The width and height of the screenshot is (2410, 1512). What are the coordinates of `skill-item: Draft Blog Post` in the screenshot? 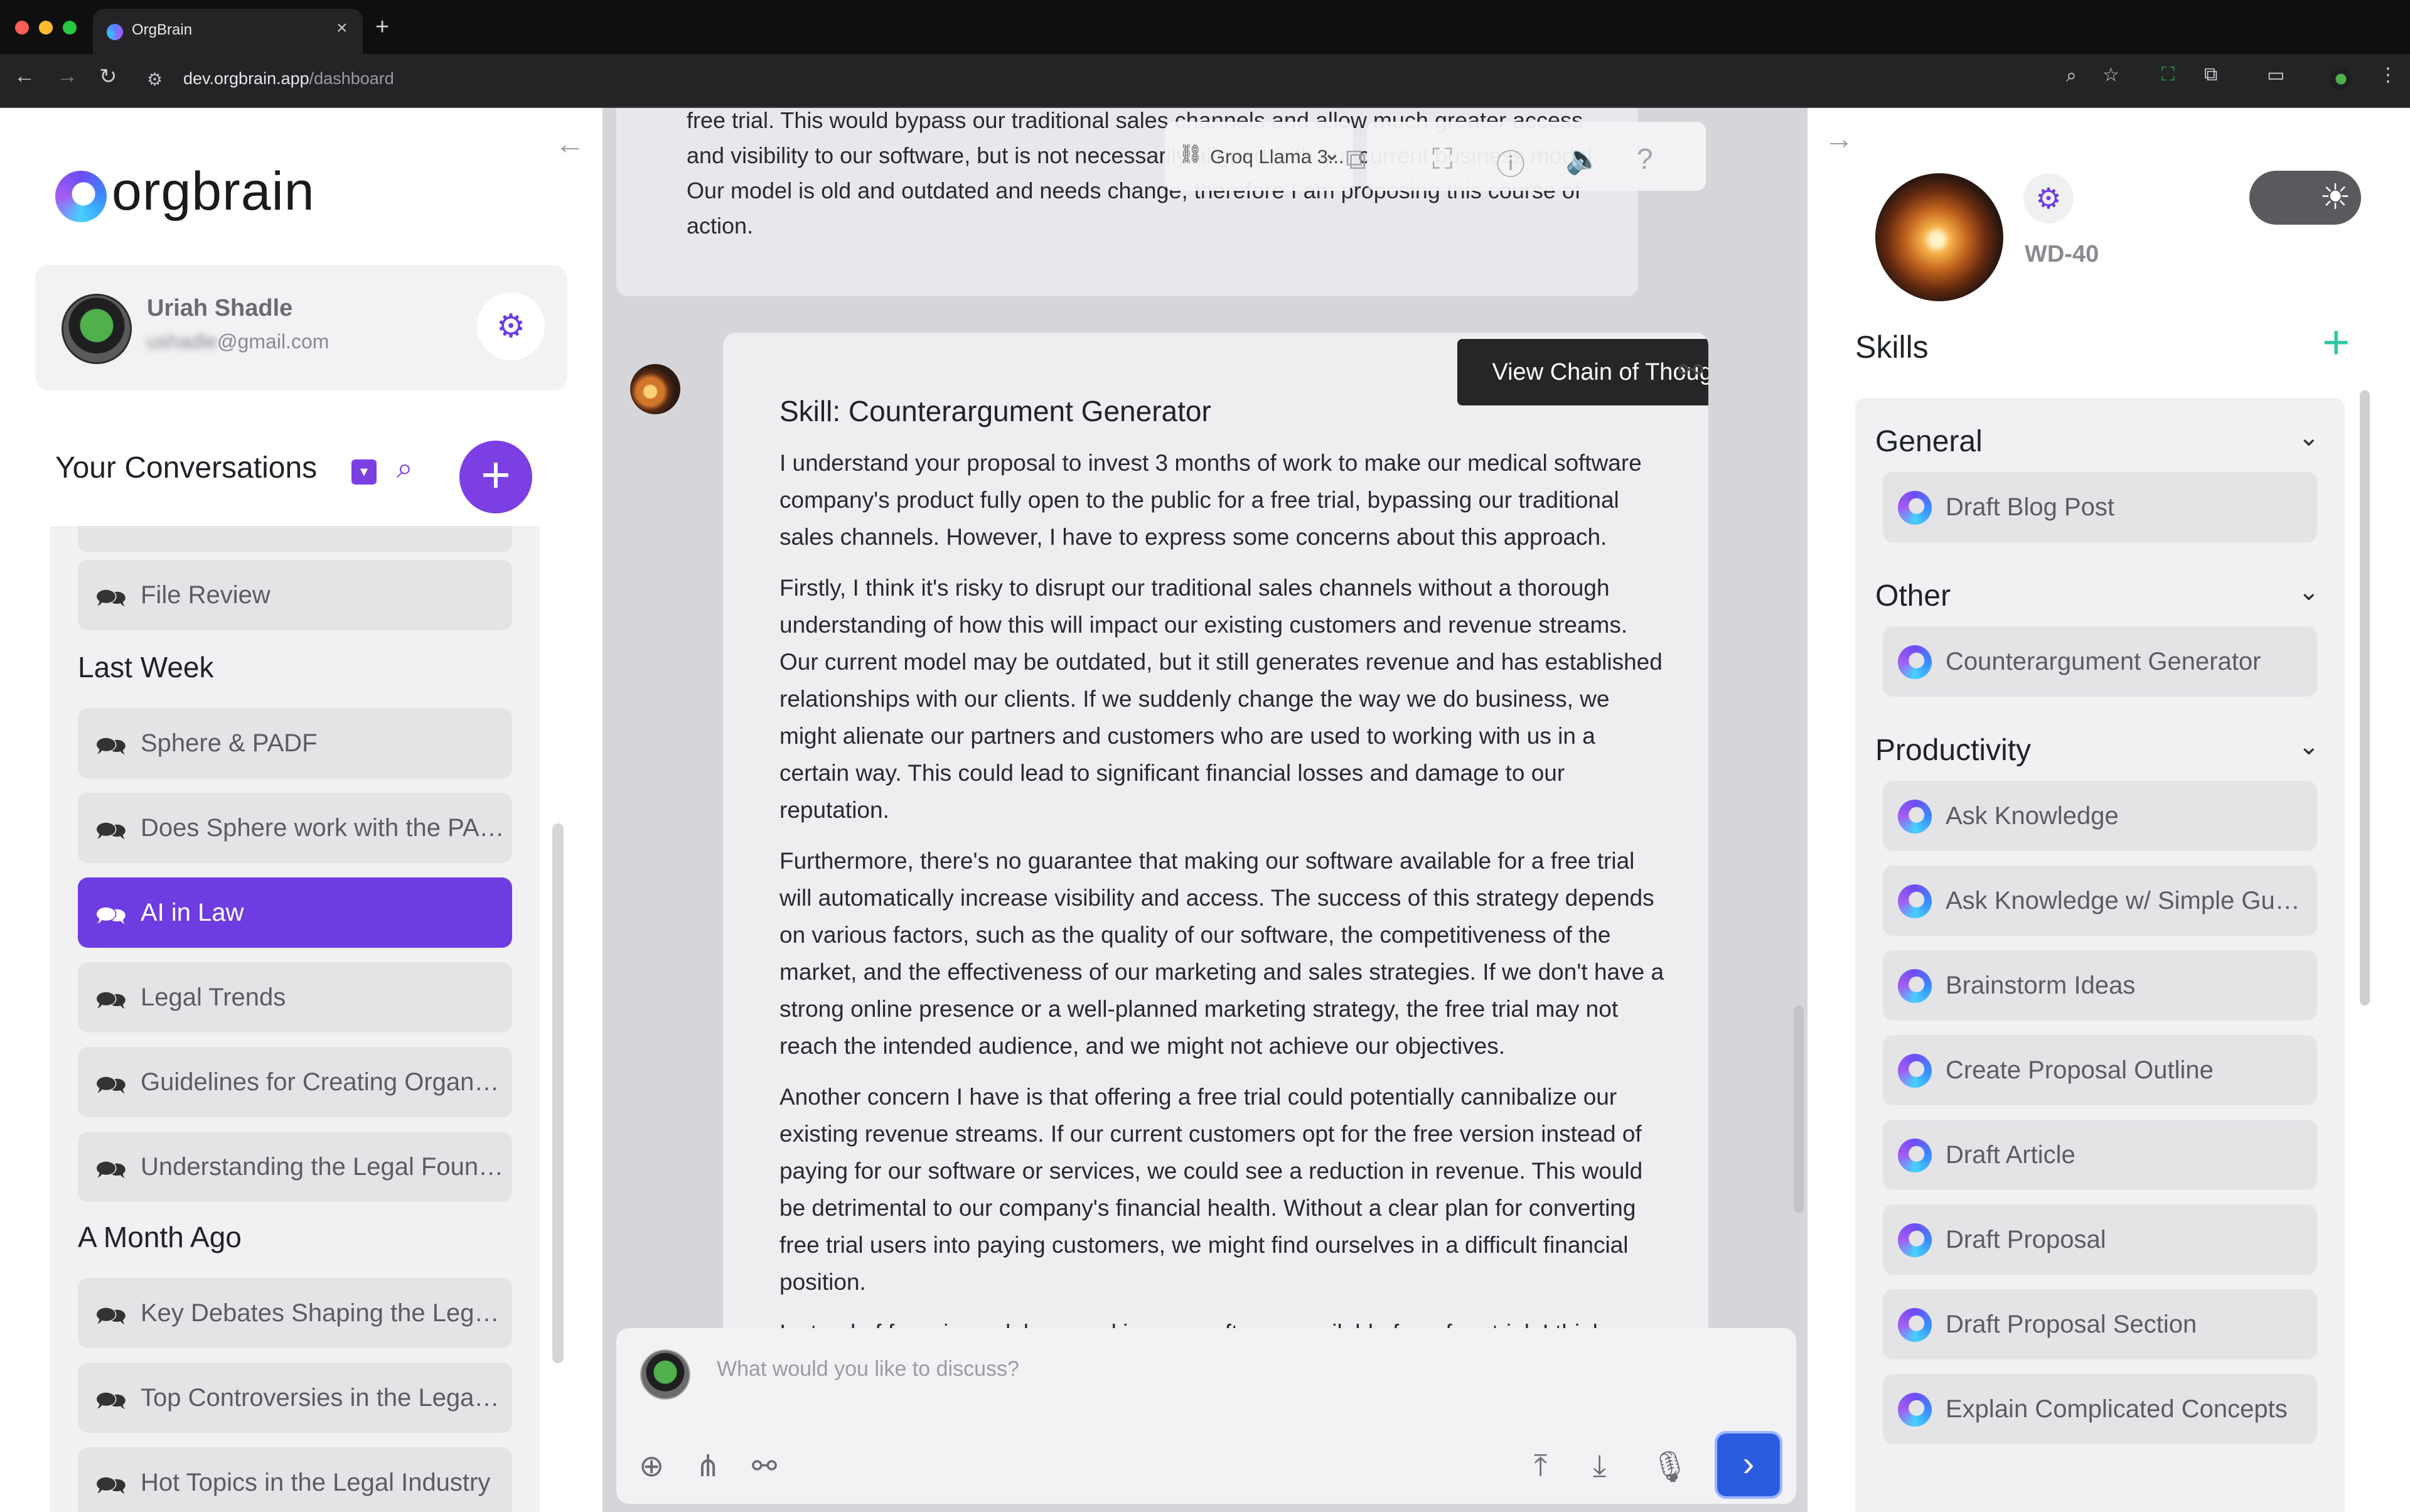 It's located at (2100, 507).